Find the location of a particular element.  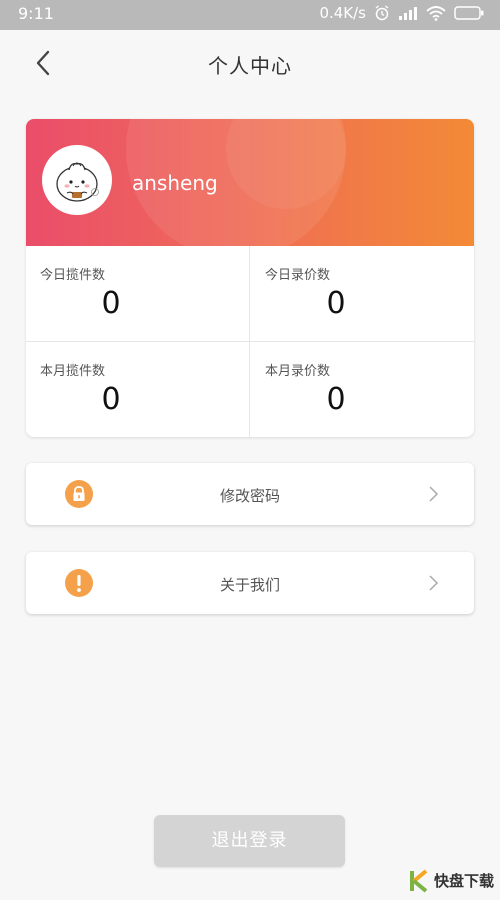

logout-button: 退出登录 is located at coordinates (249, 841).